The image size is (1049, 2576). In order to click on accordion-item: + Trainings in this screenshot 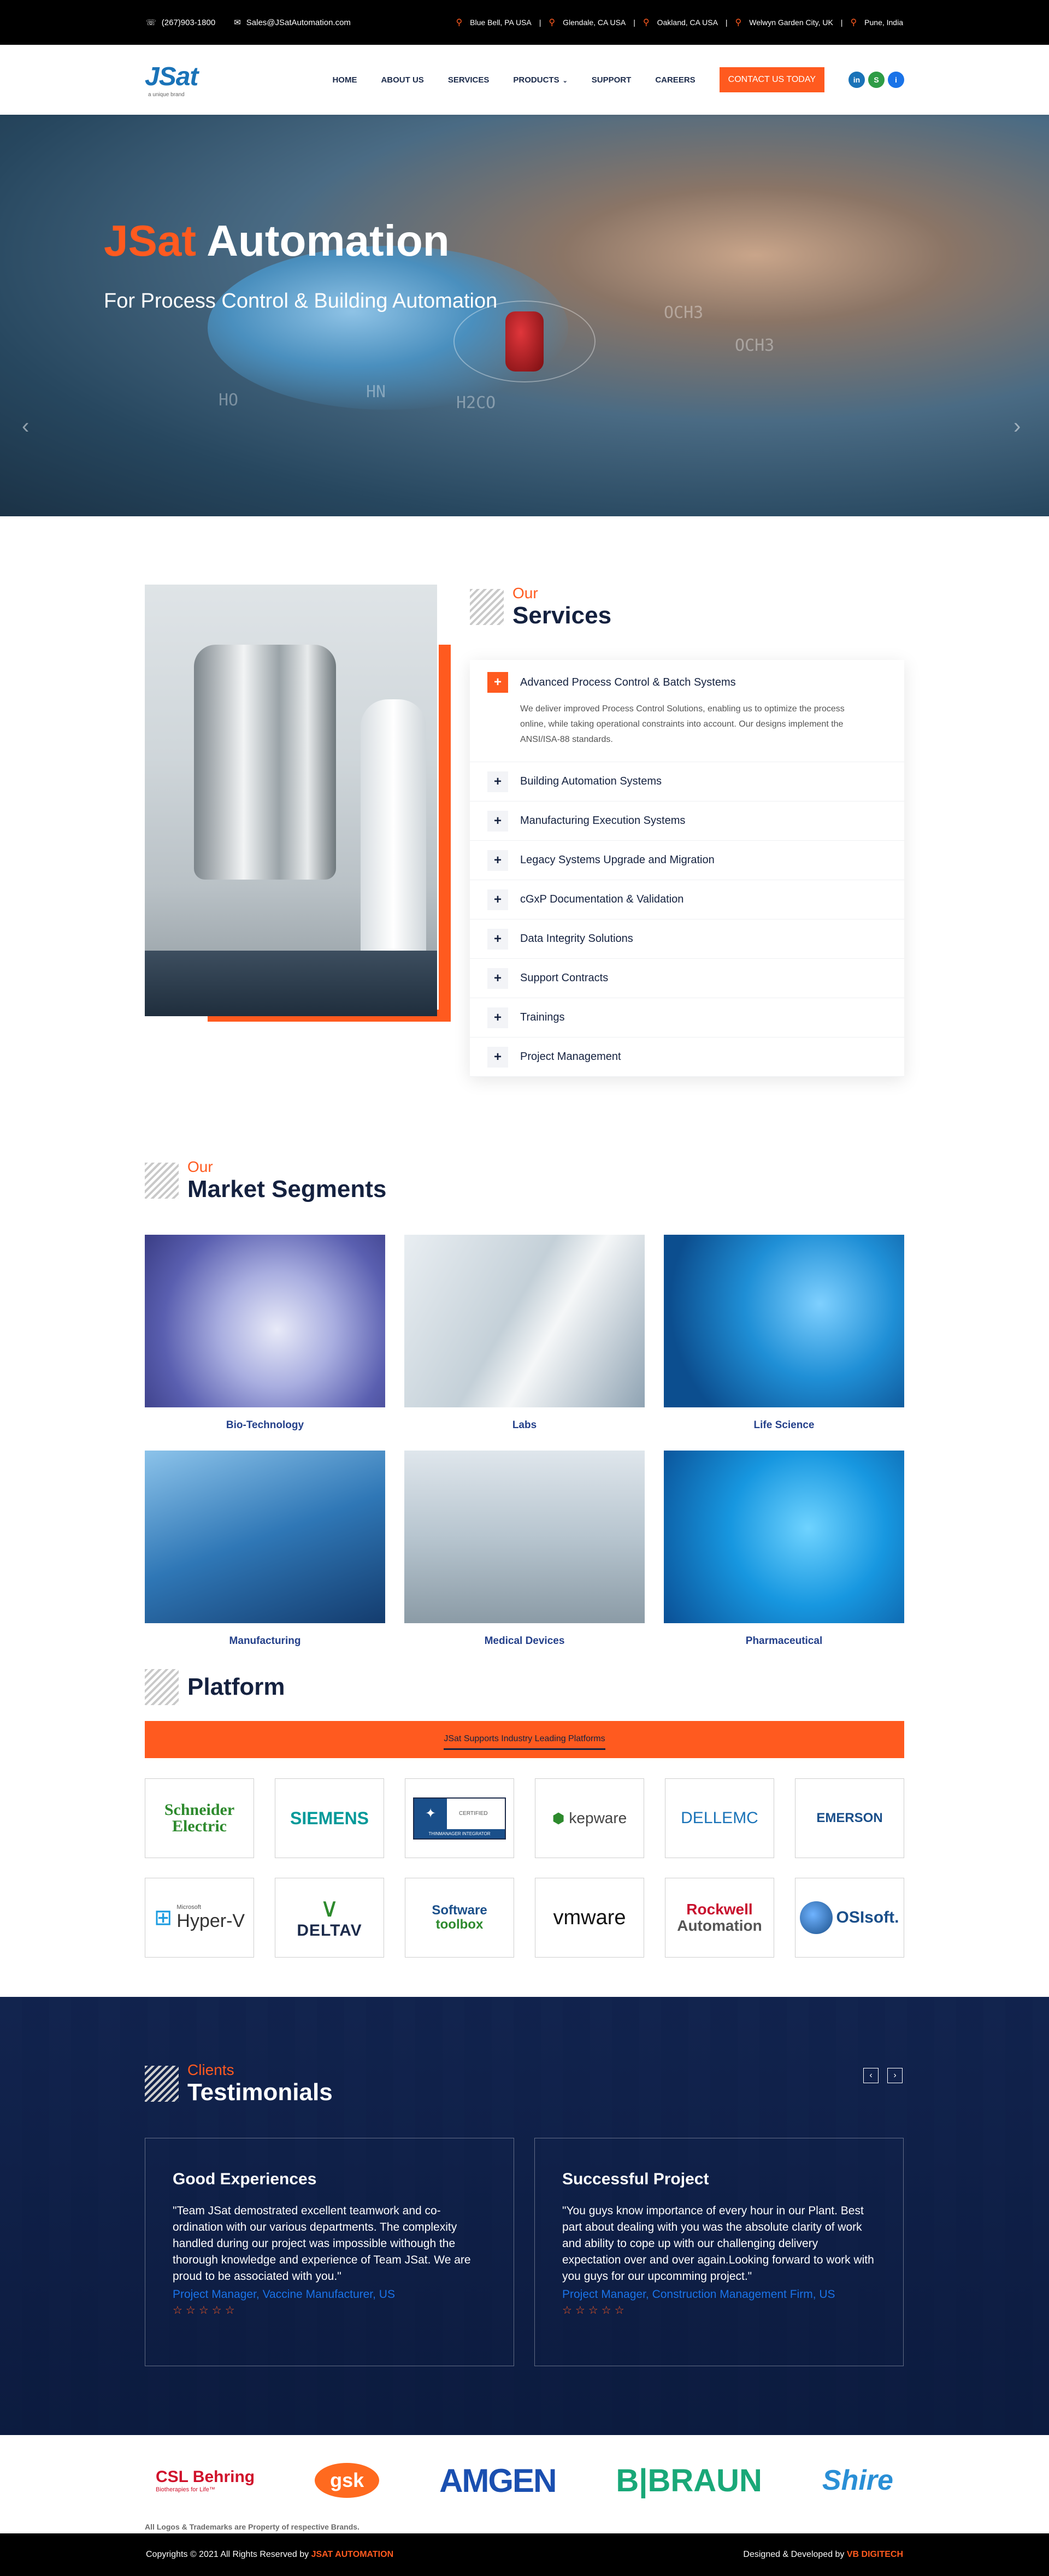, I will do `click(687, 1018)`.